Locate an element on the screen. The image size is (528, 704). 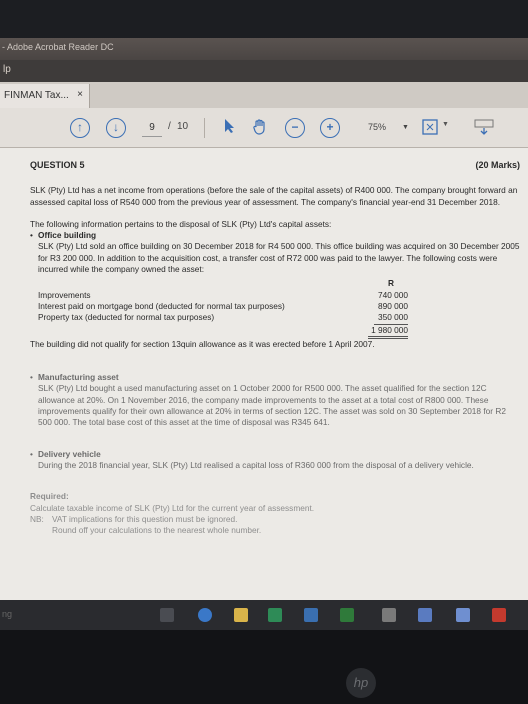
toolbar: ↑ ↓ 9 / 10 − + 75% ▼ ▼ is located at coordinates (264, 128).